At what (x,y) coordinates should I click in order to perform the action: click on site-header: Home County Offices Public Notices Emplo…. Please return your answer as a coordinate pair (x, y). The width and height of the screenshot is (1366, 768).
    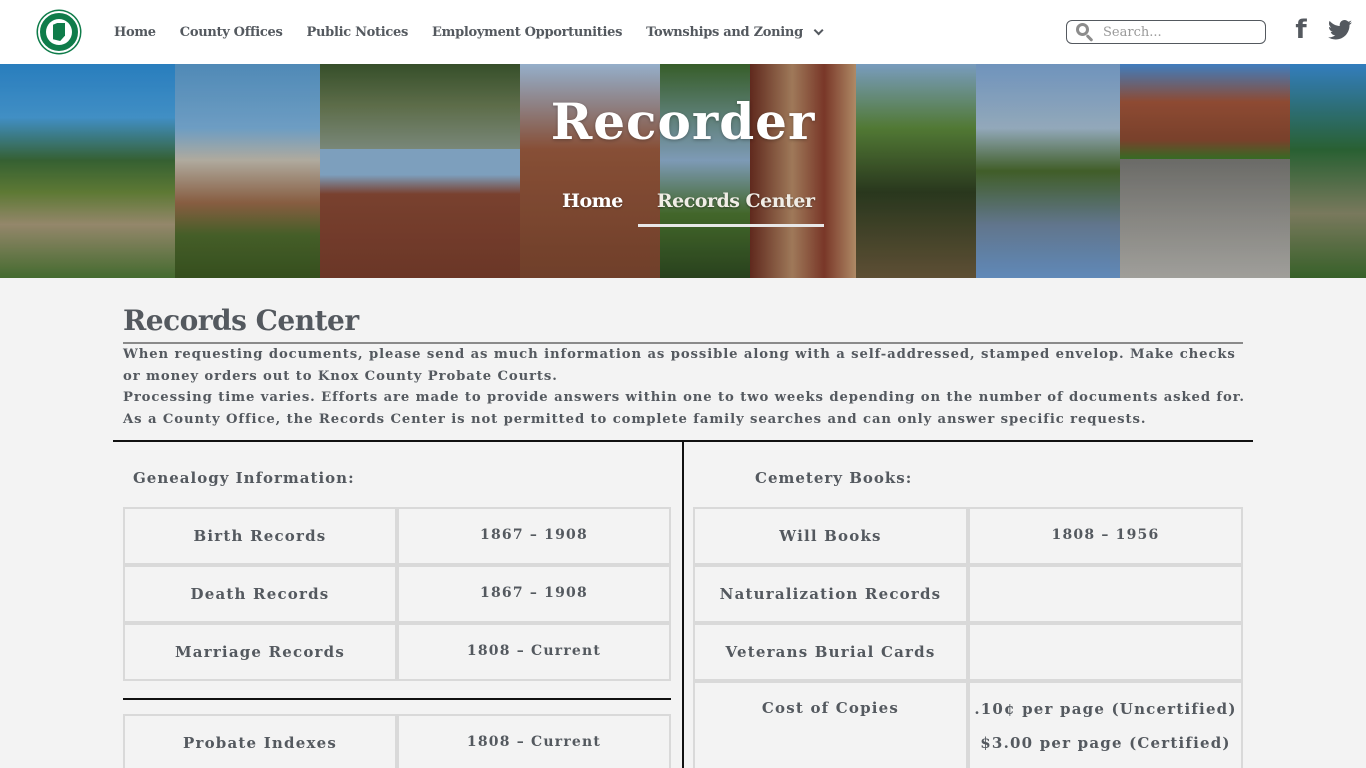
    Looking at the image, I should click on (683, 32).